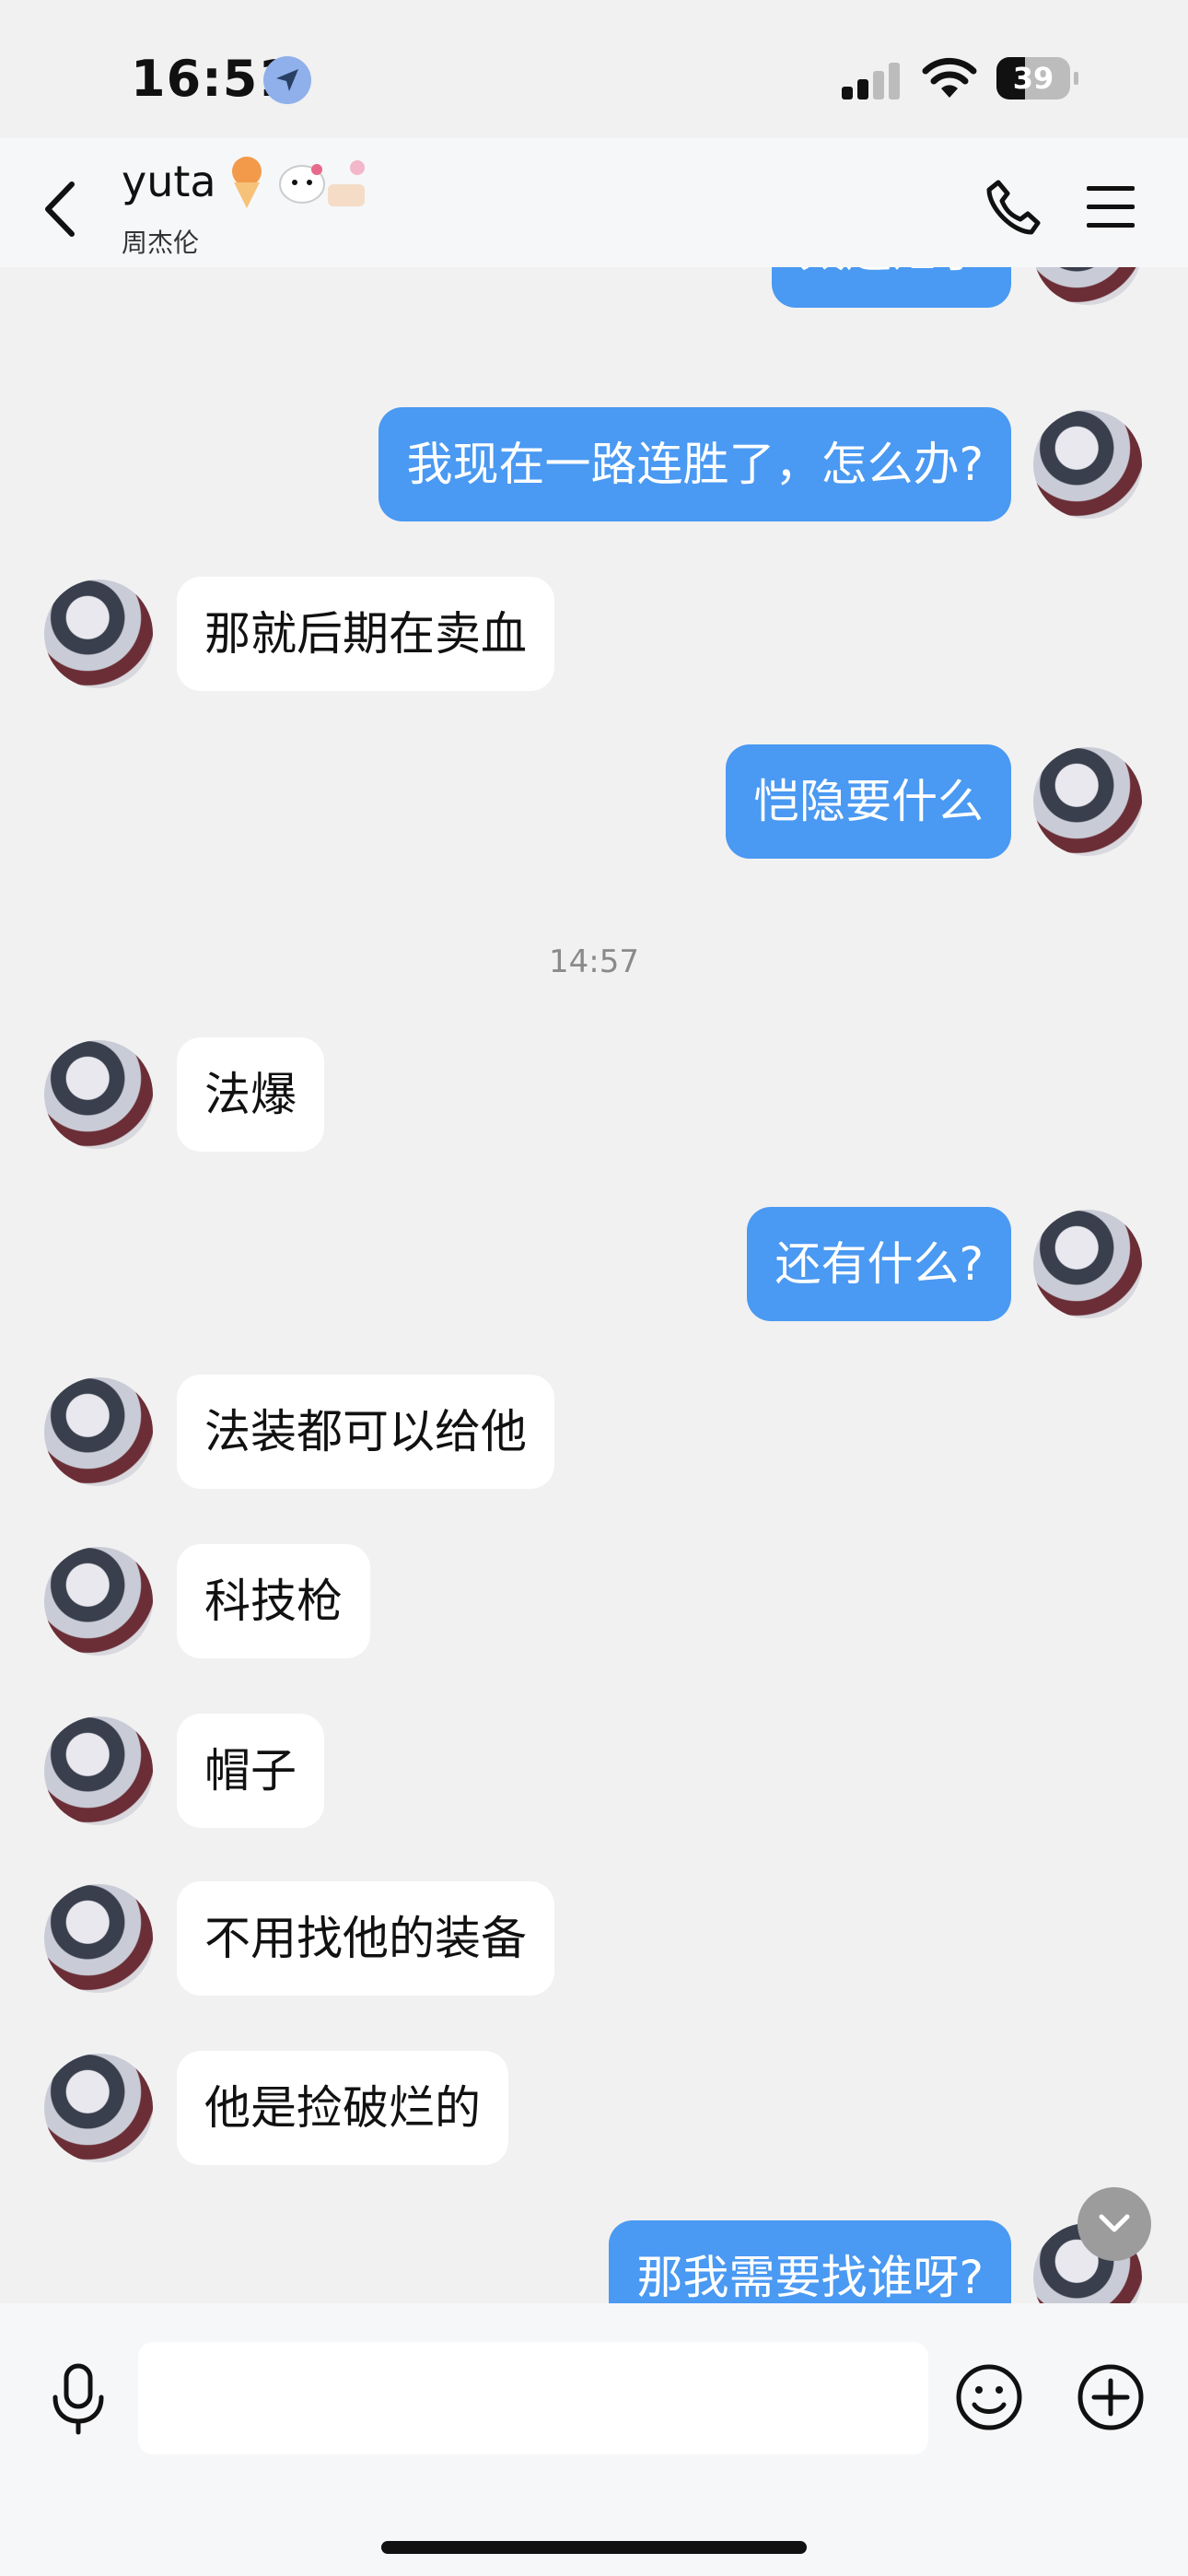 This screenshot has height=2576, width=1188. I want to click on received-message: 科技枪, so click(594, 1601).